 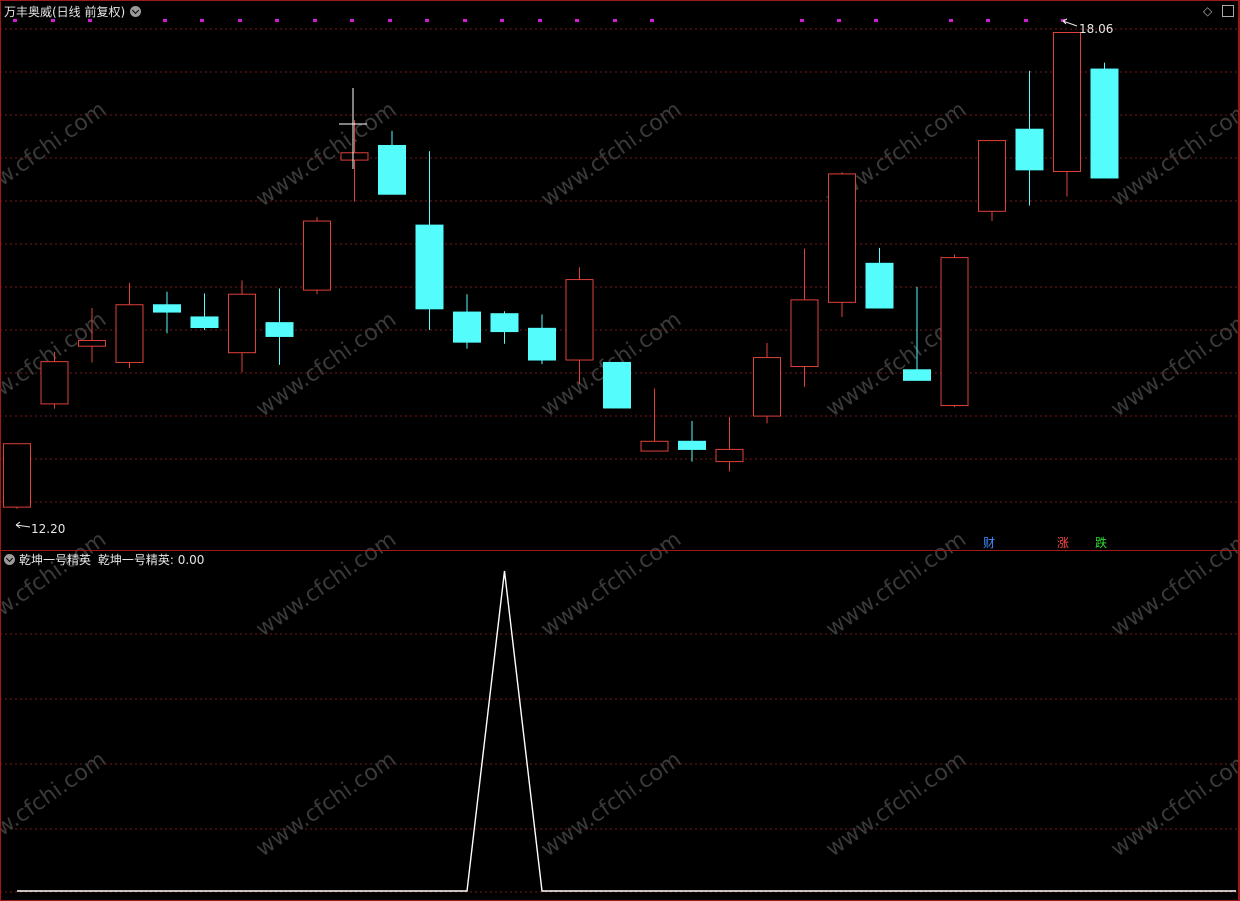 I want to click on marker-zhang: 涨, so click(x=1063, y=542).